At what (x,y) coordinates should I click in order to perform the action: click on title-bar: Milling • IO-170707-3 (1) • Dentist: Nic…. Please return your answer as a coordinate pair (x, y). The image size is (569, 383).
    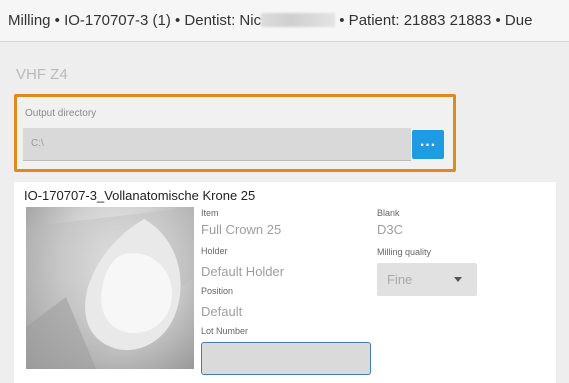
    Looking at the image, I should click on (284, 21).